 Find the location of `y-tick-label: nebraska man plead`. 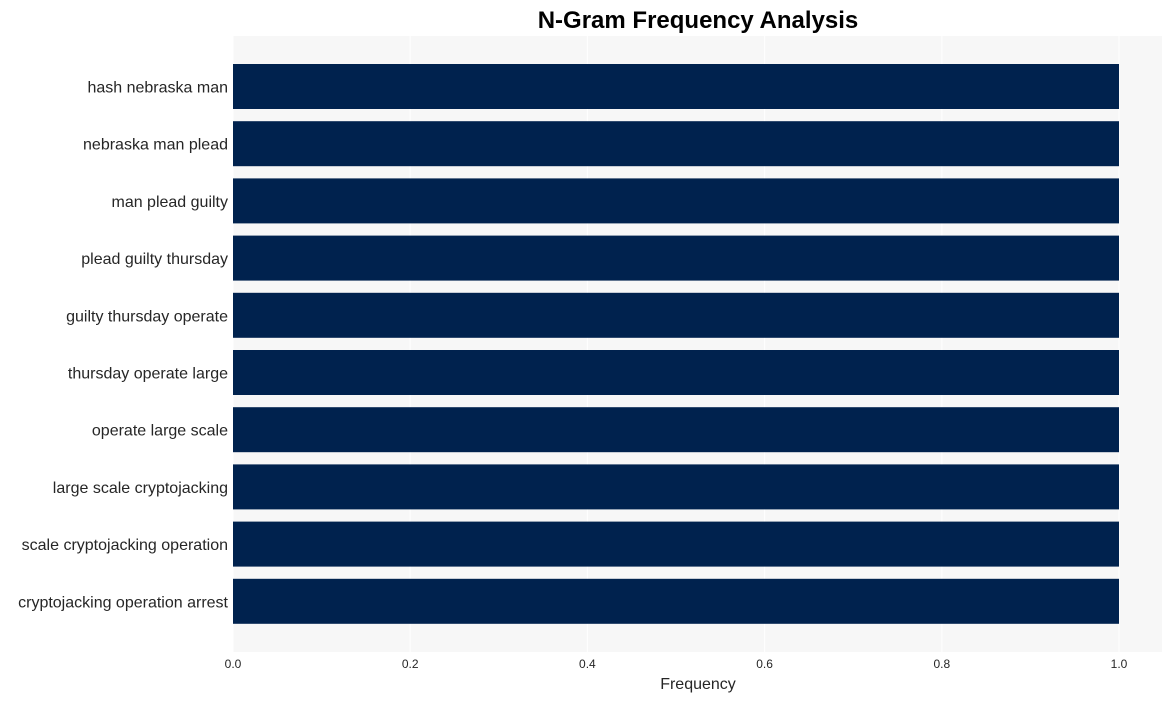

y-tick-label: nebraska man plead is located at coordinates (155, 145).